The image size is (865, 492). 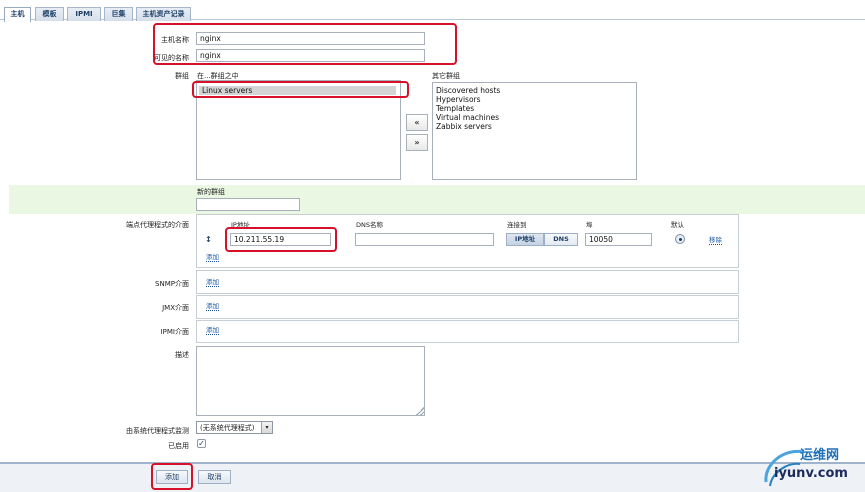 What do you see at coordinates (208, 239) in the screenshot?
I see `drag-handle-icon: ↕` at bounding box center [208, 239].